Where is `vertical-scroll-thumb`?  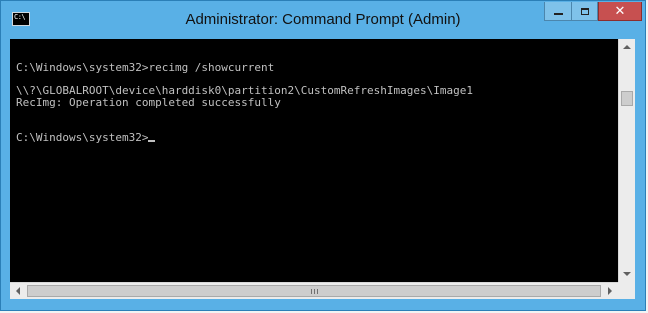
vertical-scroll-thumb is located at coordinates (627, 98).